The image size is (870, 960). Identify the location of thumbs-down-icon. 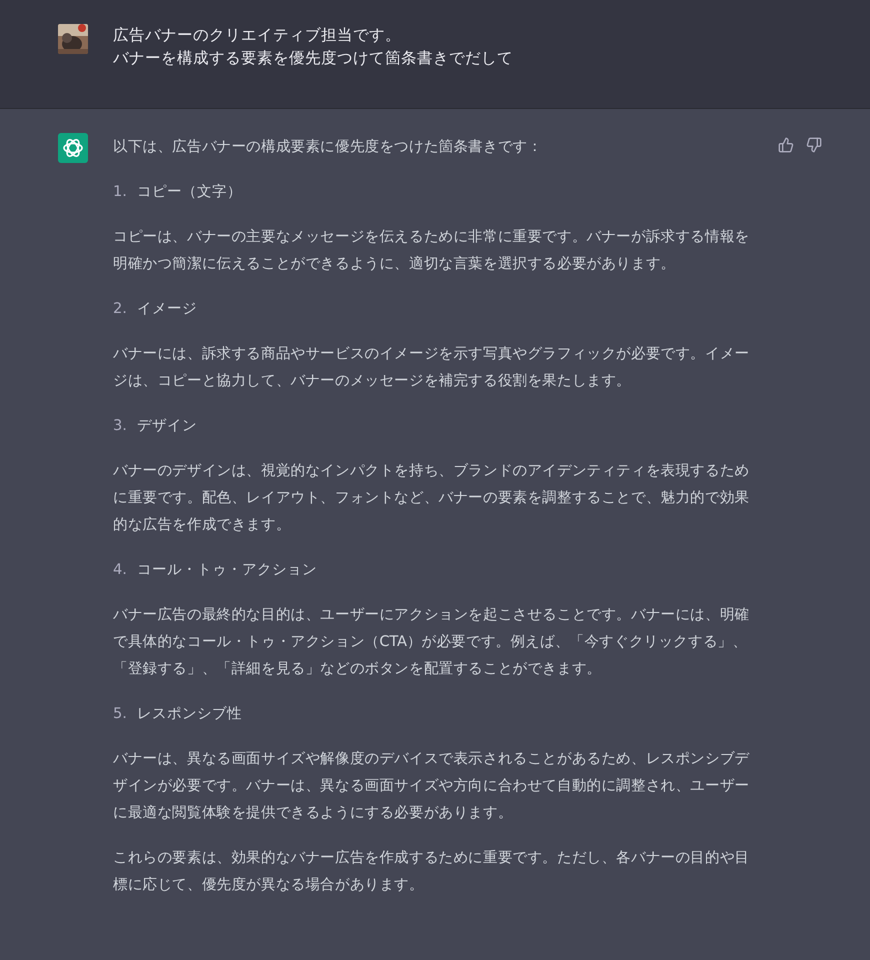
(814, 145).